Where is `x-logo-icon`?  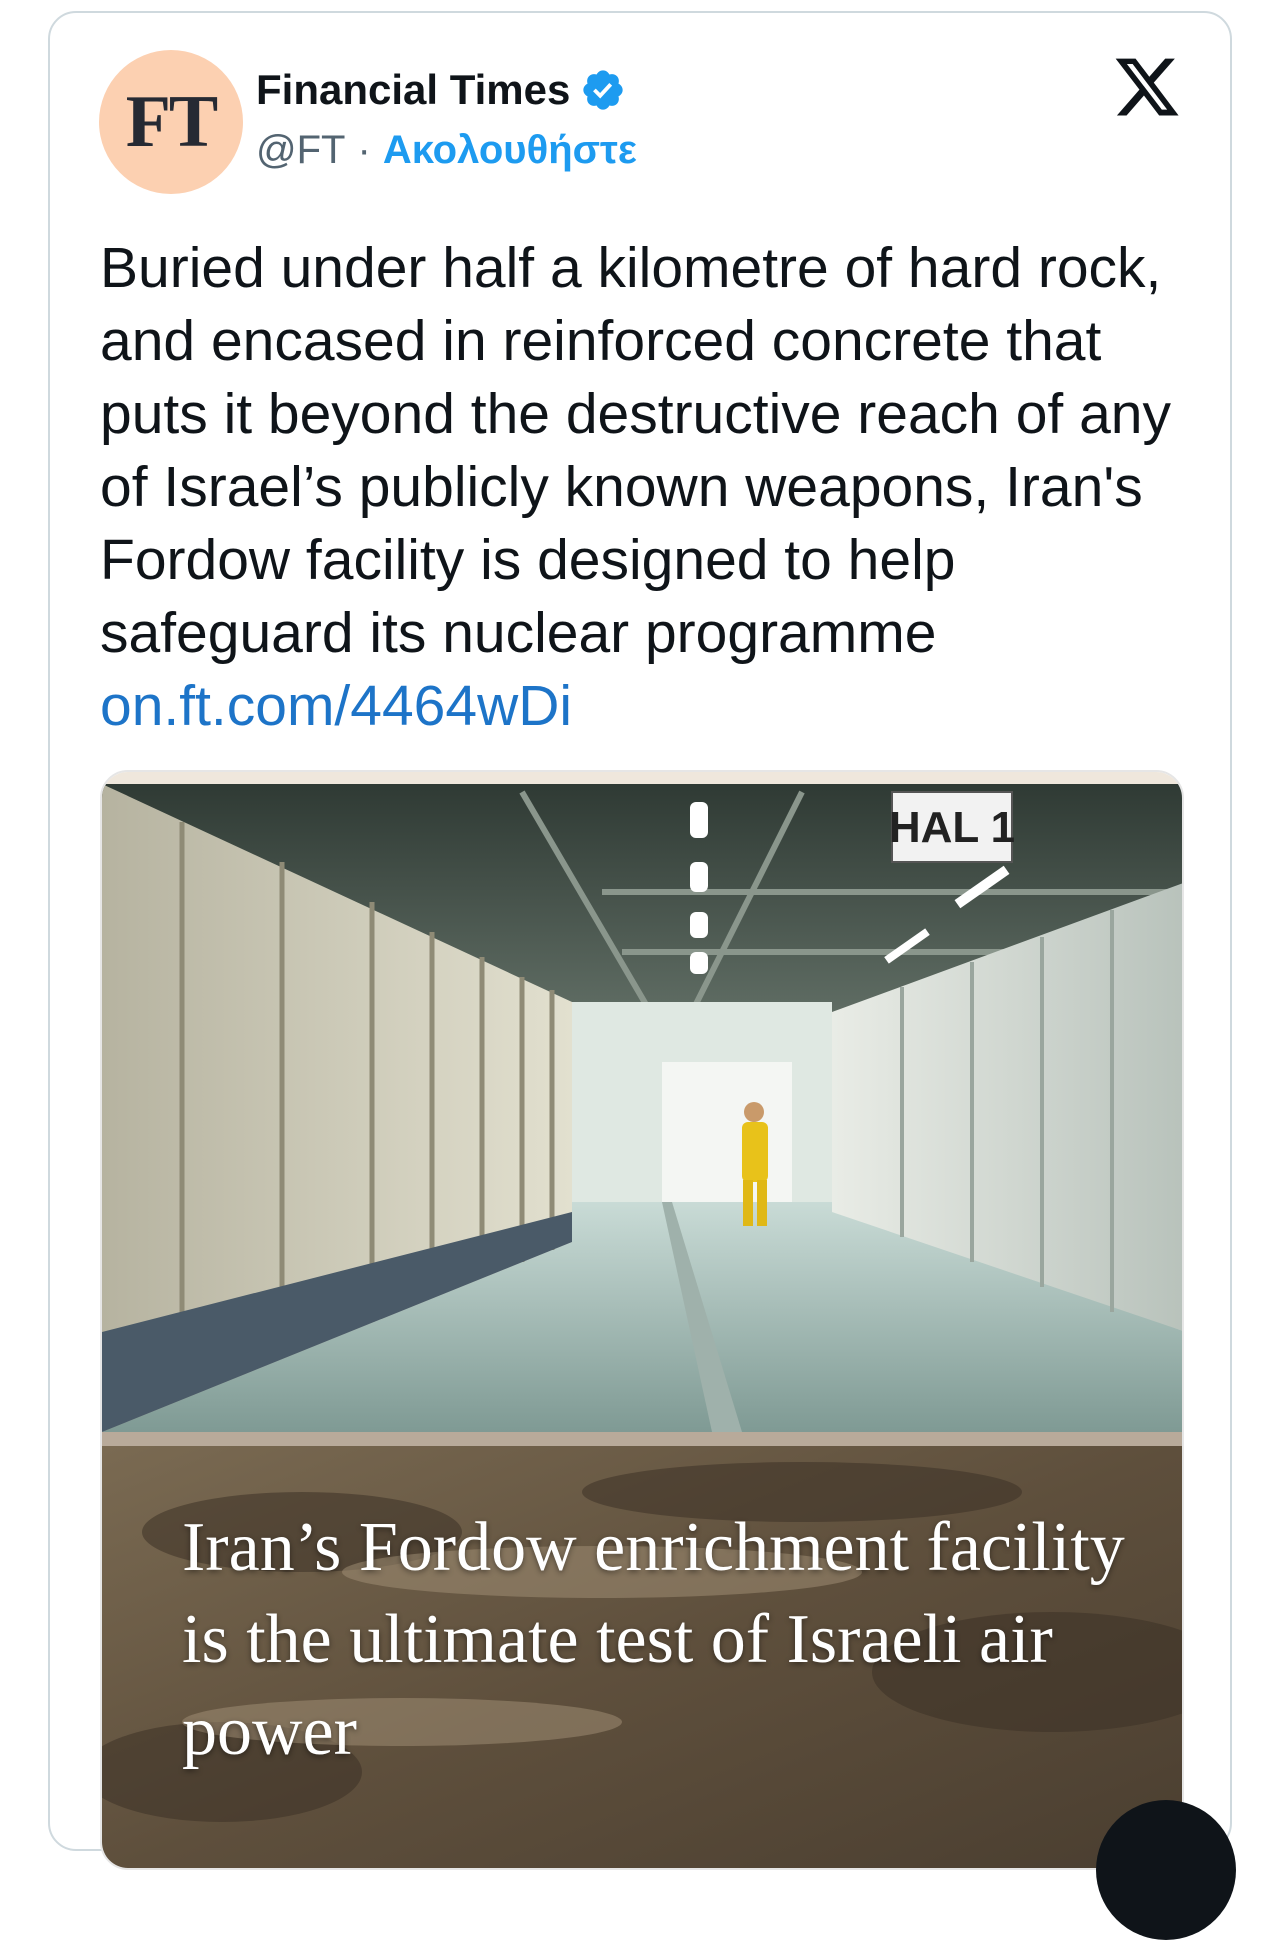 x-logo-icon is located at coordinates (1147, 87).